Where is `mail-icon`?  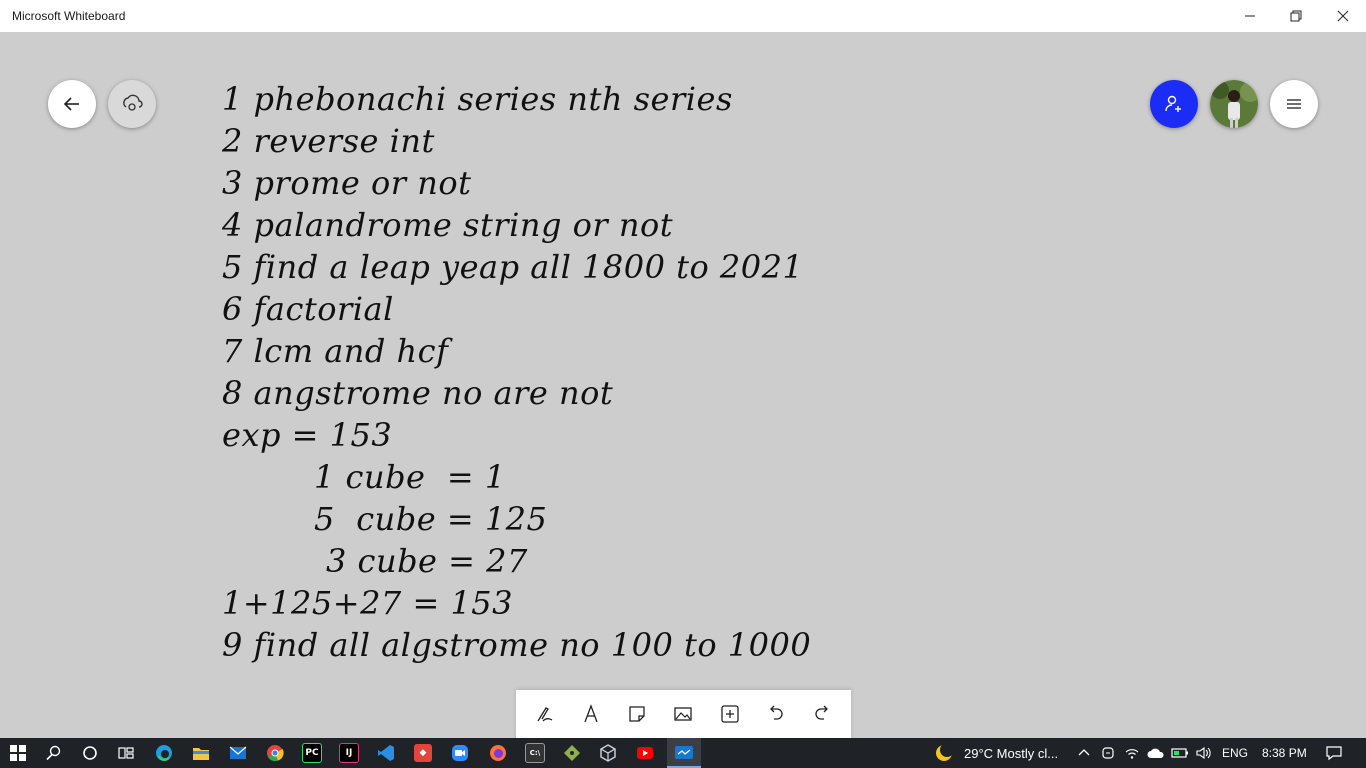
mail-icon is located at coordinates (238, 752).